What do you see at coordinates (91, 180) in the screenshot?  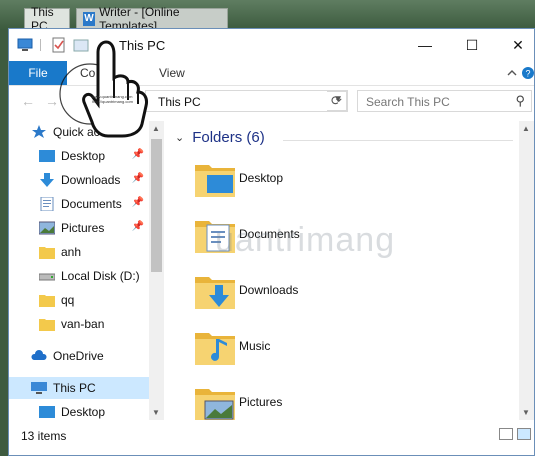 I see `sidebar-item-label: Downloads` at bounding box center [91, 180].